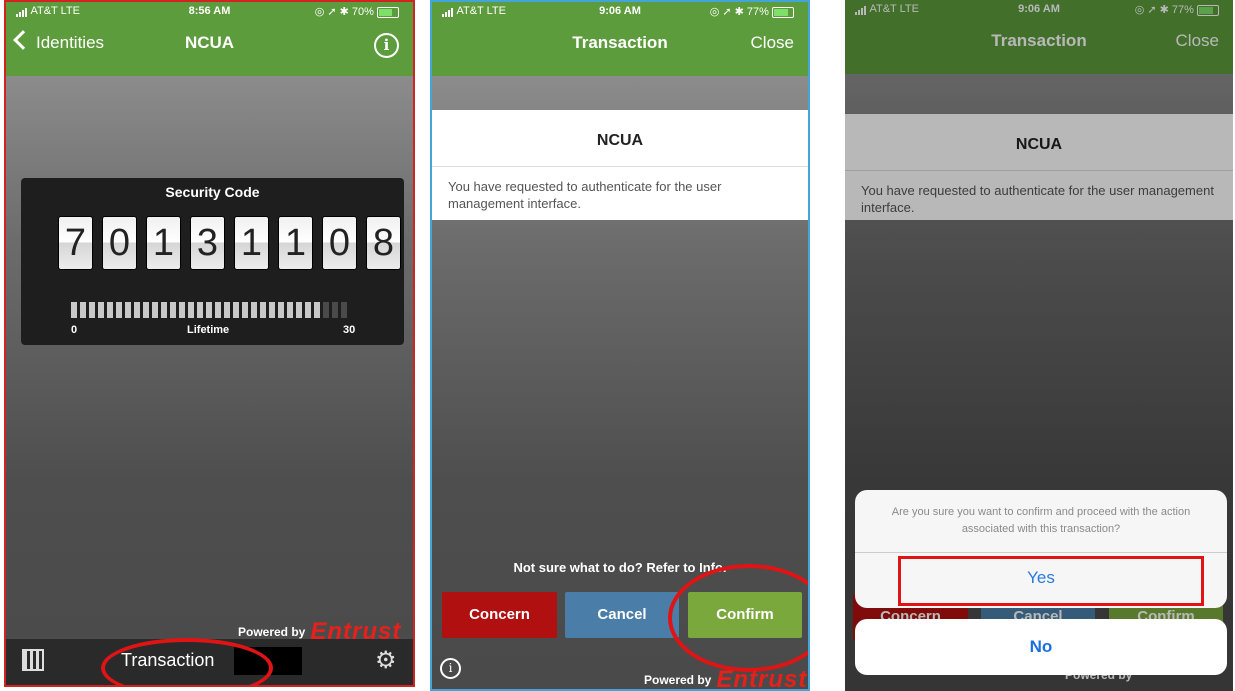 The width and height of the screenshot is (1235, 691). Describe the element at coordinates (349, 330) in the screenshot. I see `lifetime-max: 30` at that location.